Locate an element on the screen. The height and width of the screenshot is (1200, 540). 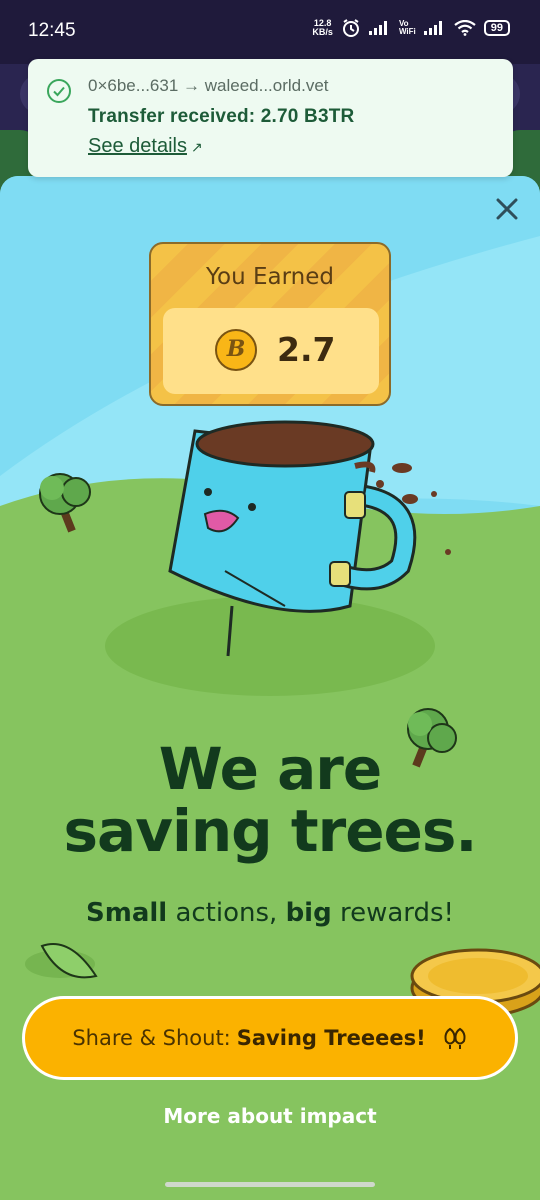
trees-icon is located at coordinates (455, 1038).